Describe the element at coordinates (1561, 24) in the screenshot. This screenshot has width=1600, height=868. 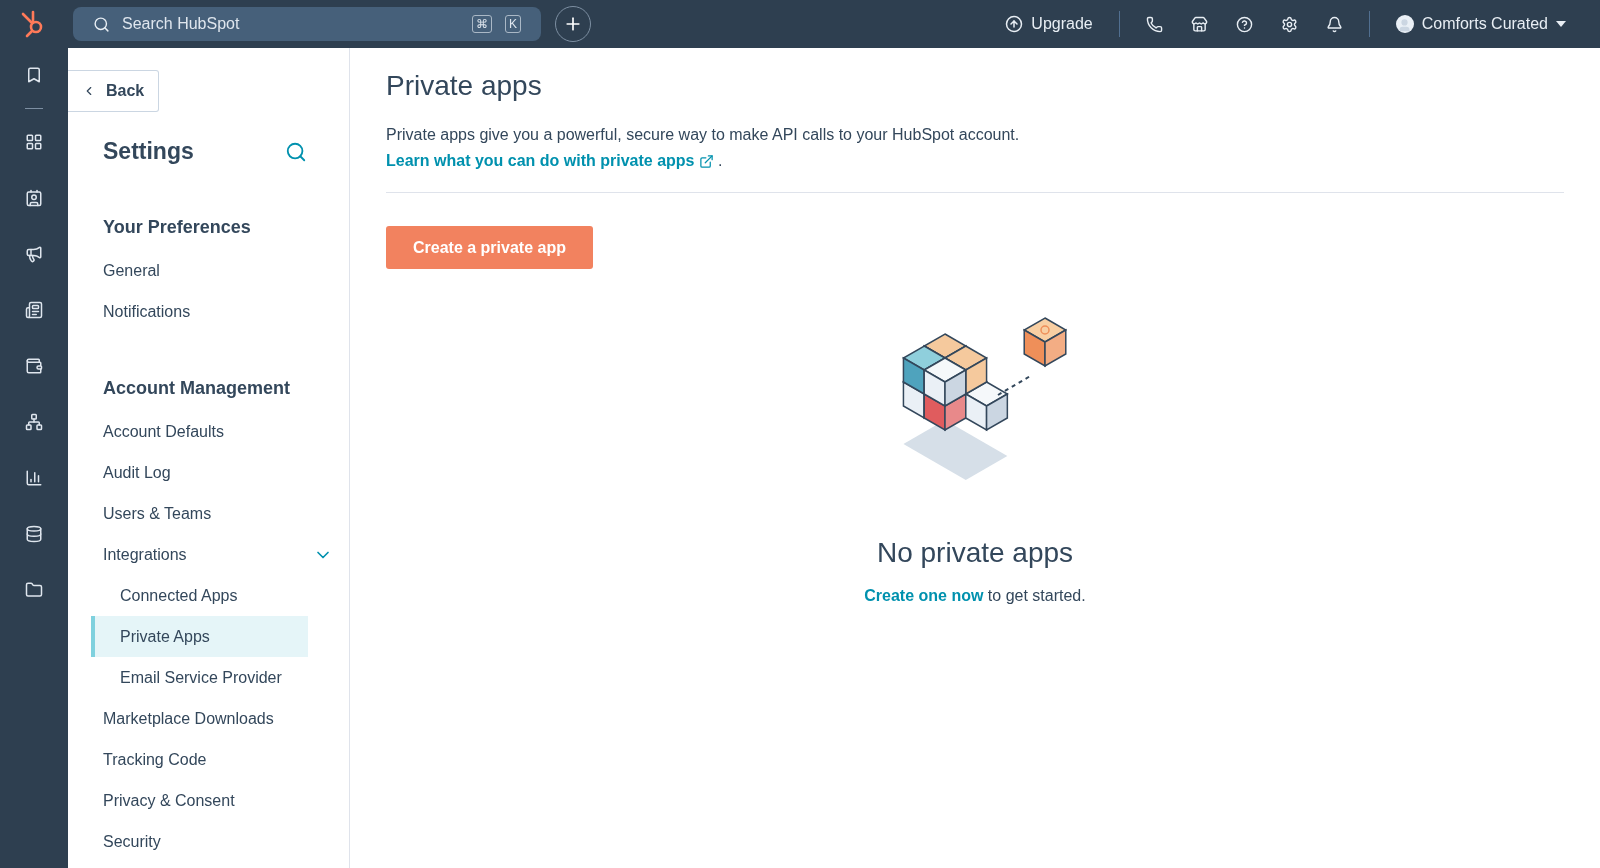
I see `caret-icon` at that location.